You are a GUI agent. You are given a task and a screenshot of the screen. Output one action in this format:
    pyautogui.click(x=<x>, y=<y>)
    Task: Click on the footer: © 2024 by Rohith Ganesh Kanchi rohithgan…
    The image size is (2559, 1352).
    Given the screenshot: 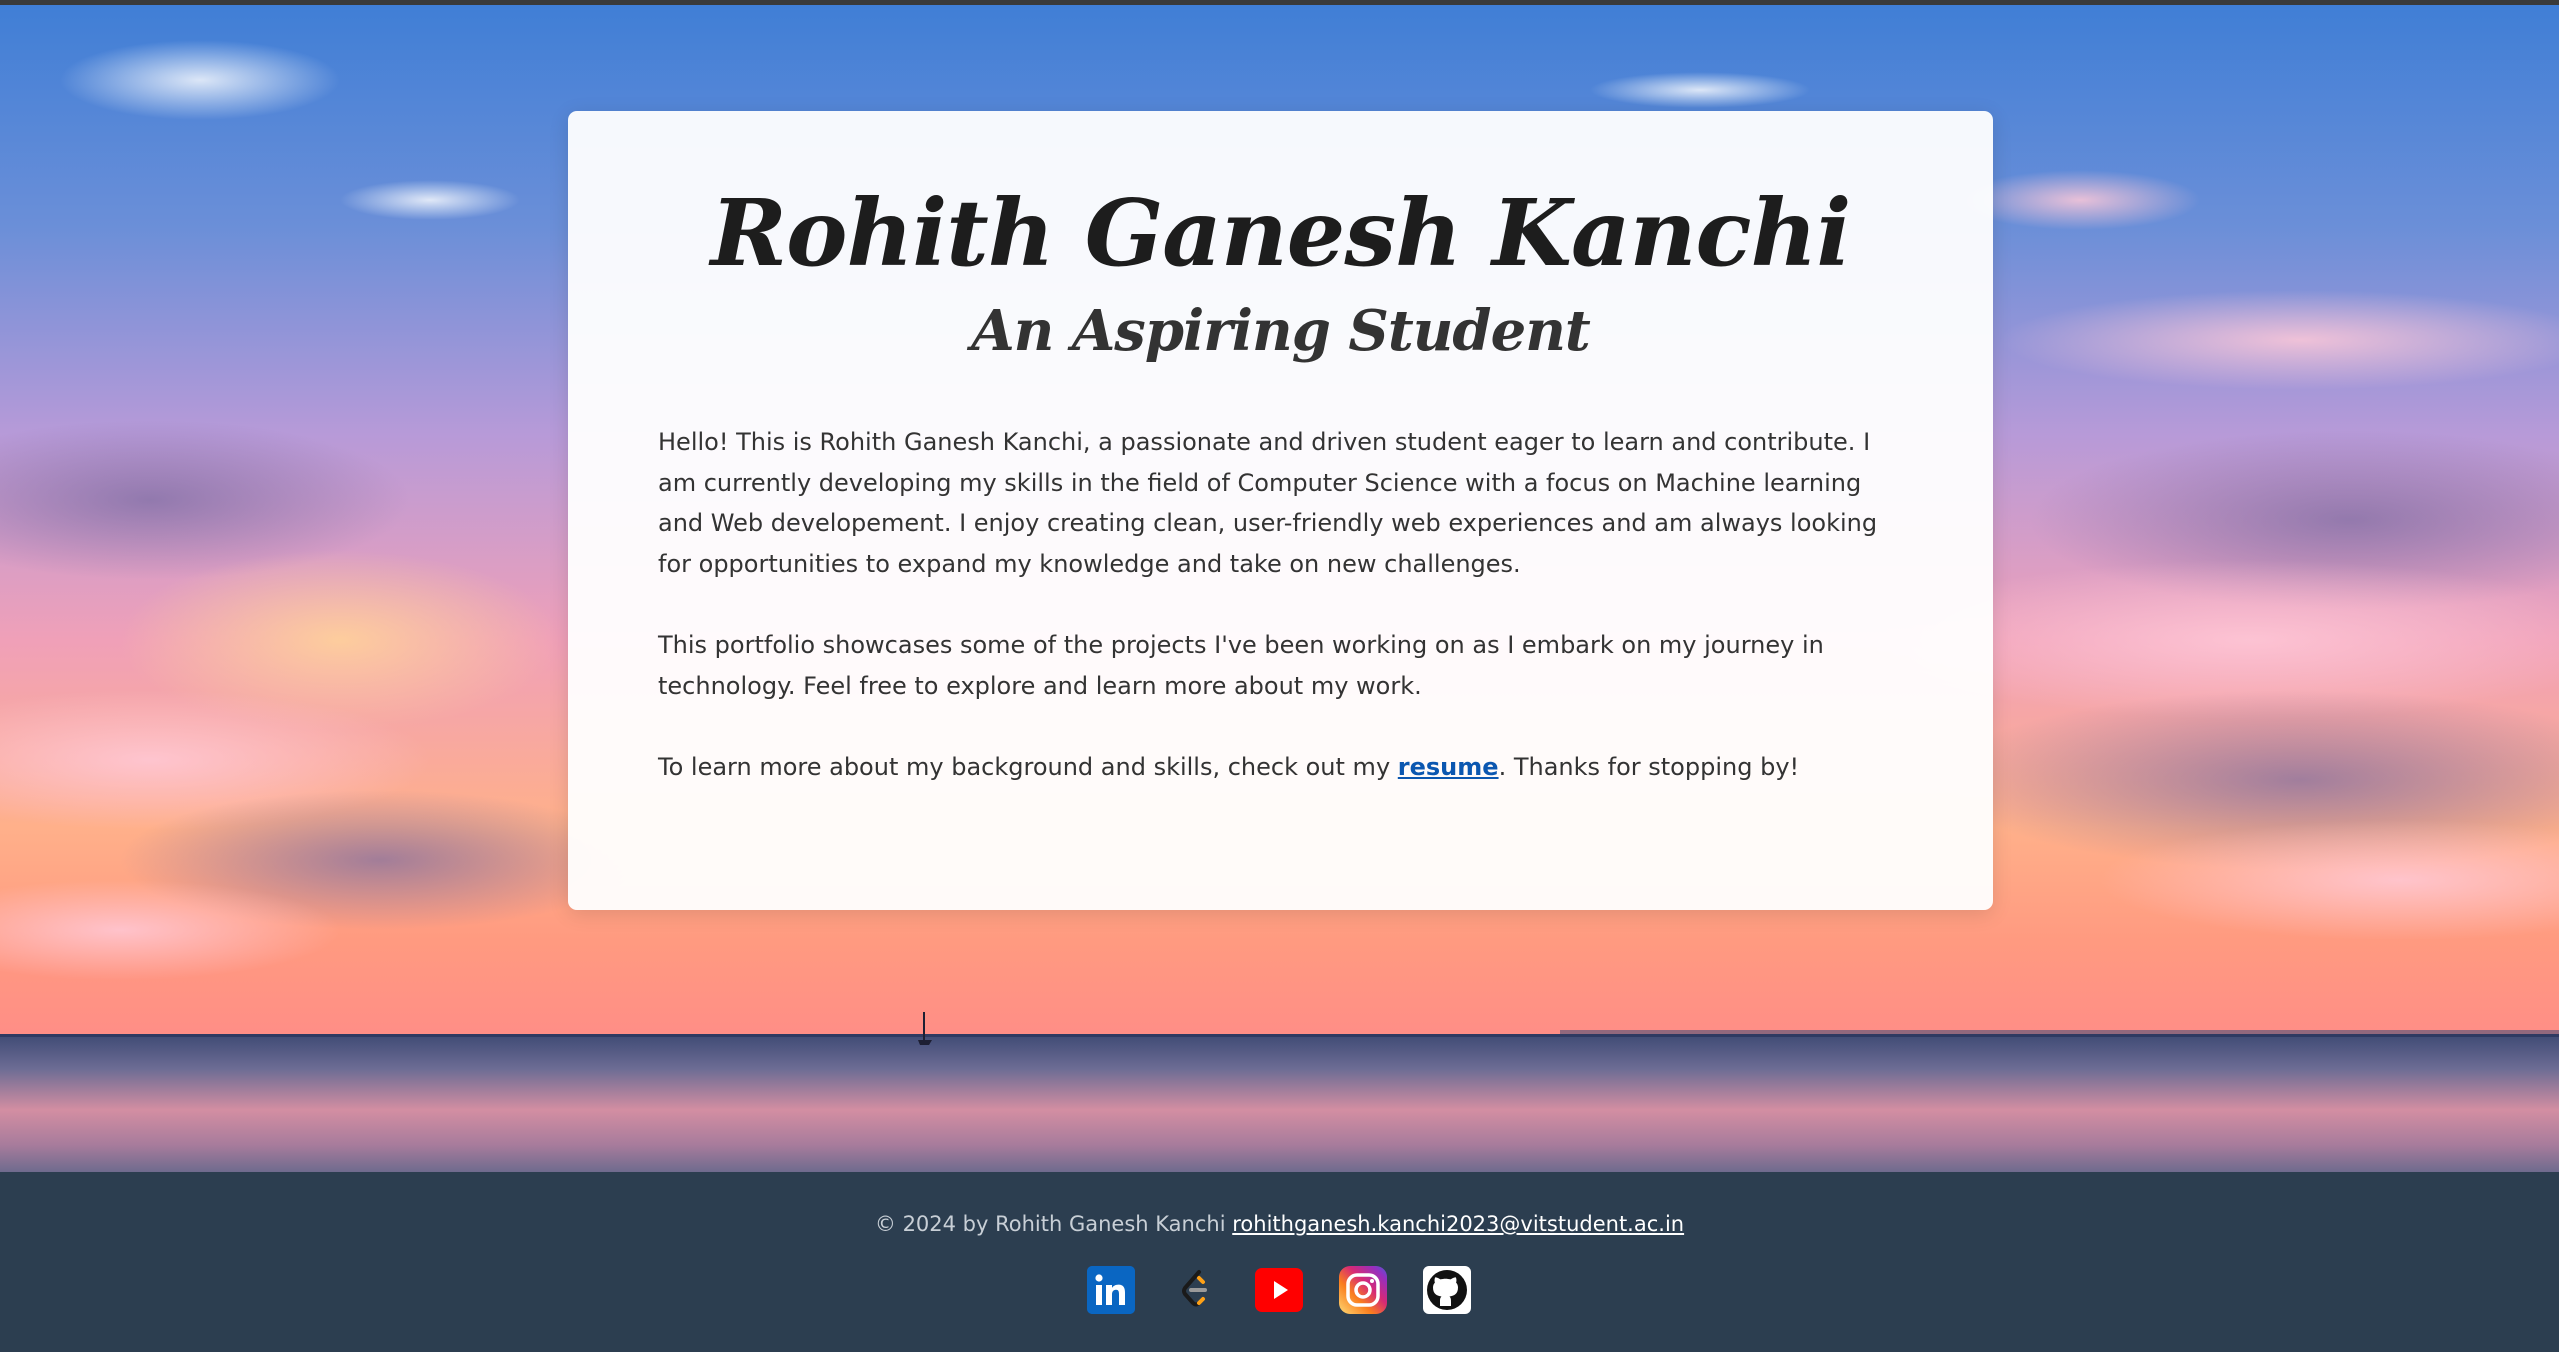 What is the action you would take?
    pyautogui.click(x=1279, y=1262)
    